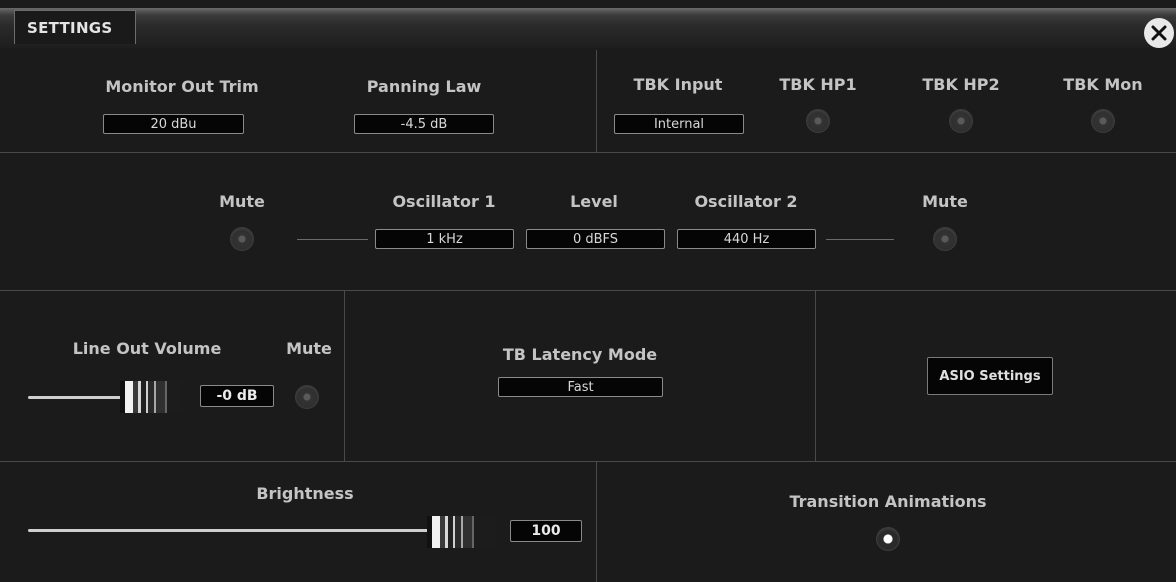  Describe the element at coordinates (961, 84) in the screenshot. I see `tbk-hp2-label: TBK HP2` at that location.